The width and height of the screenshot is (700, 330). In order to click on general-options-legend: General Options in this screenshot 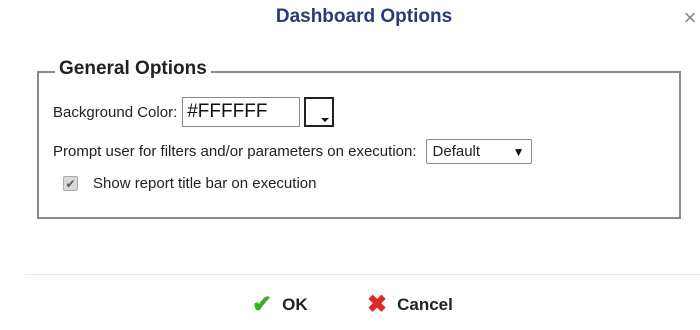, I will do `click(133, 69)`.